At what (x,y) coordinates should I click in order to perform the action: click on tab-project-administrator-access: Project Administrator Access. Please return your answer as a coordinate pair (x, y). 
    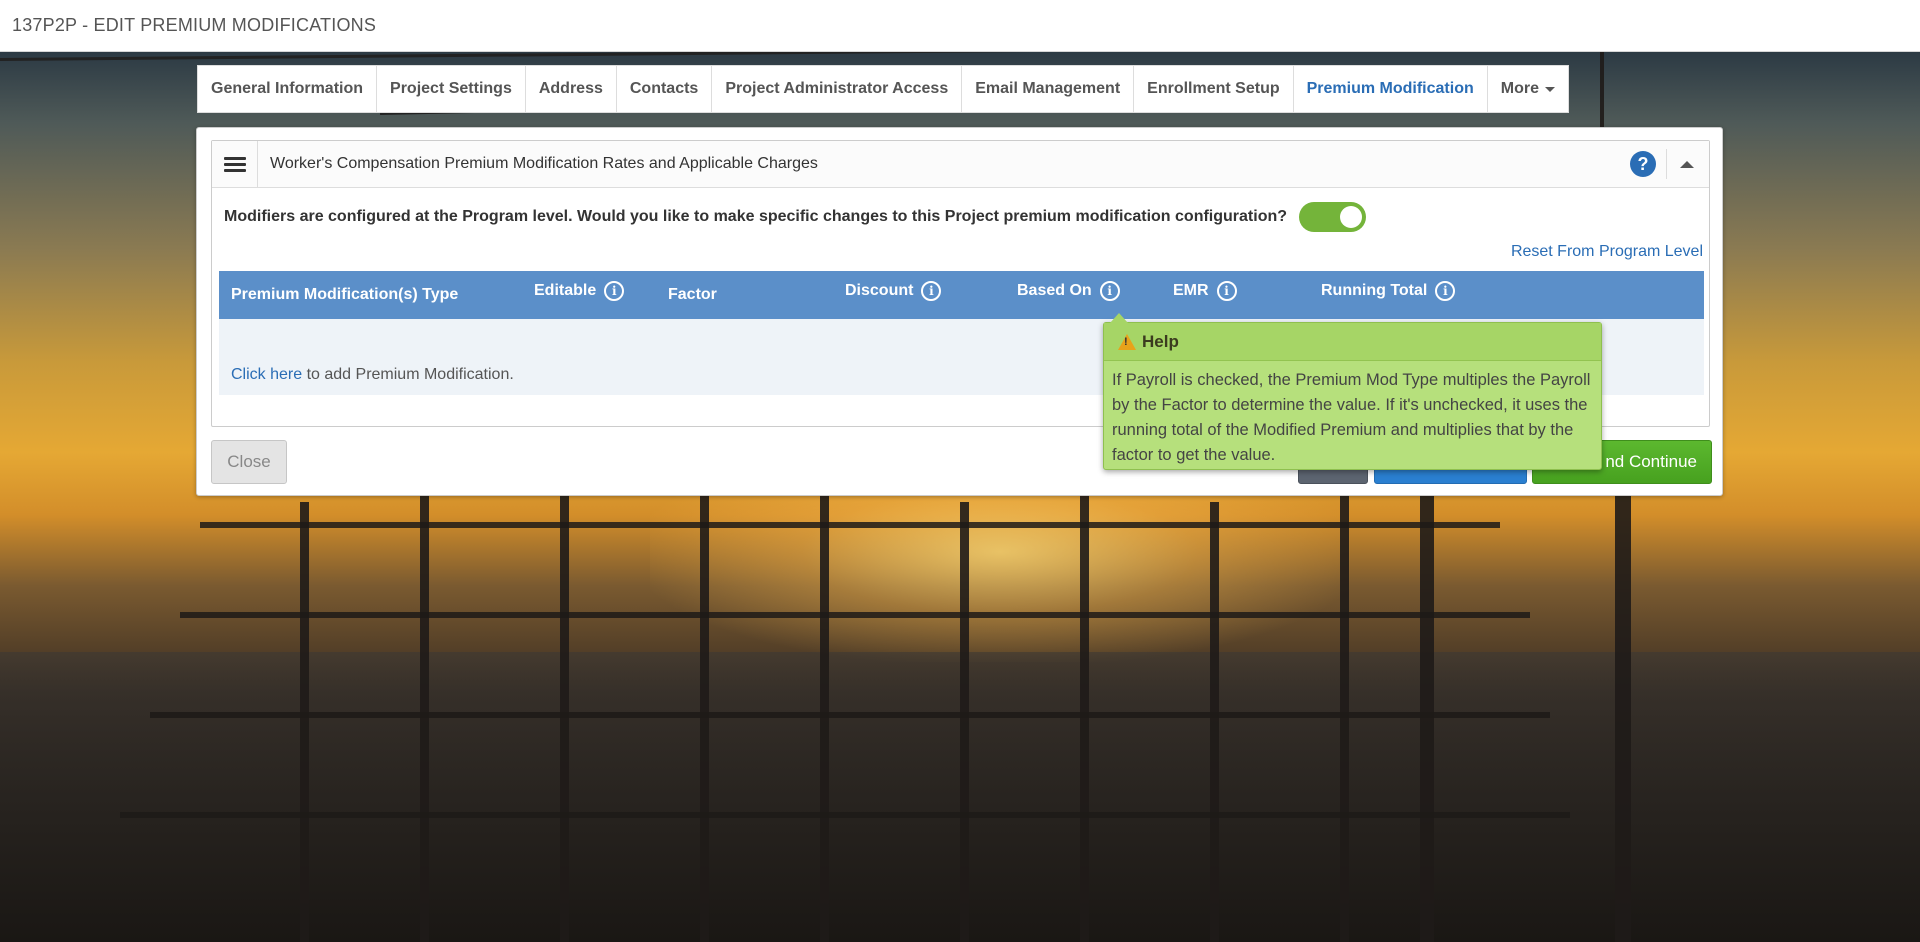
    Looking at the image, I should click on (837, 89).